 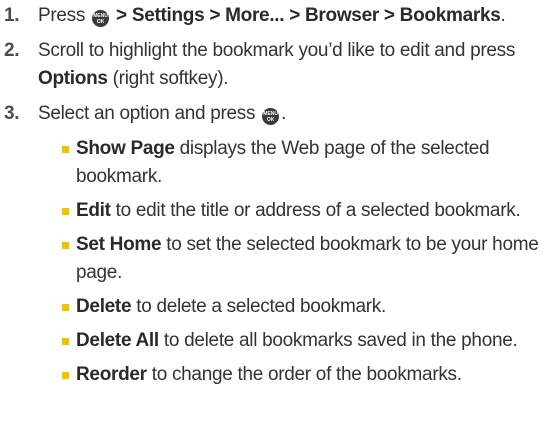 What do you see at coordinates (12, 15) in the screenshot?
I see `step-number: 1.` at bounding box center [12, 15].